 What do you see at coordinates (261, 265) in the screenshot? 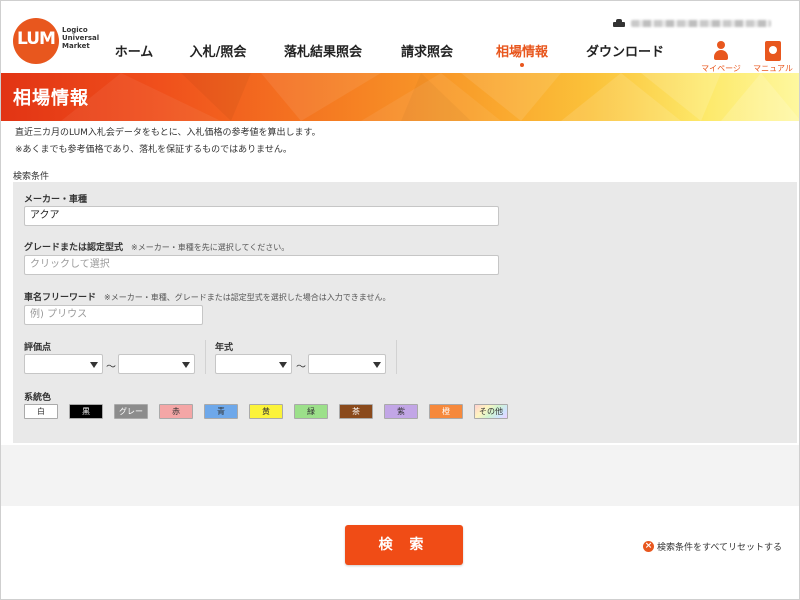
I see `grade-input: クリックして選択` at bounding box center [261, 265].